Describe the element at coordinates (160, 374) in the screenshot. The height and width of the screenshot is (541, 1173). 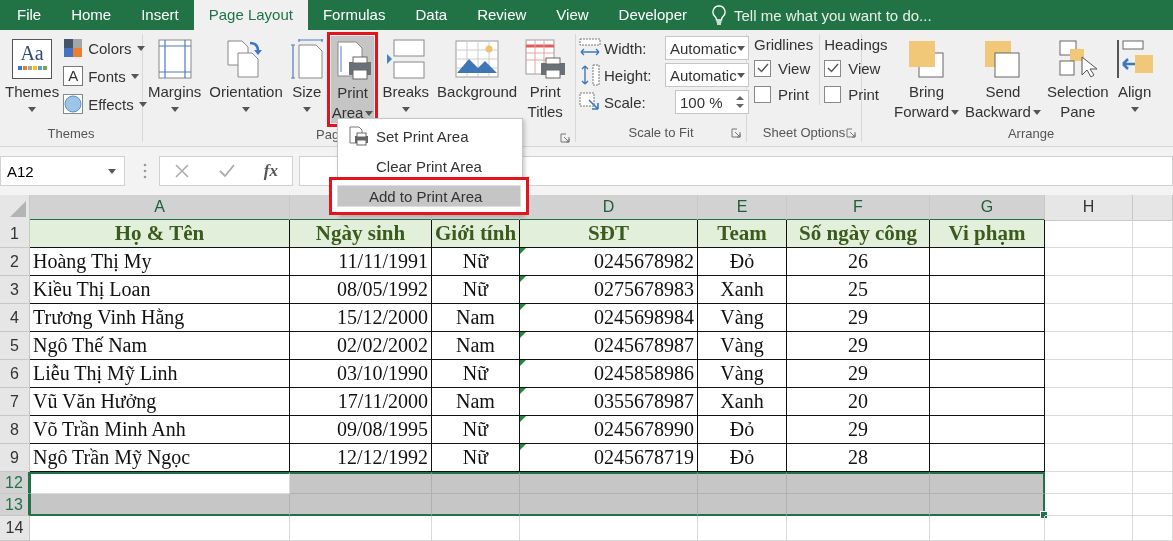
I see `table-cell: Liễu Thị Mỹ Linh` at that location.